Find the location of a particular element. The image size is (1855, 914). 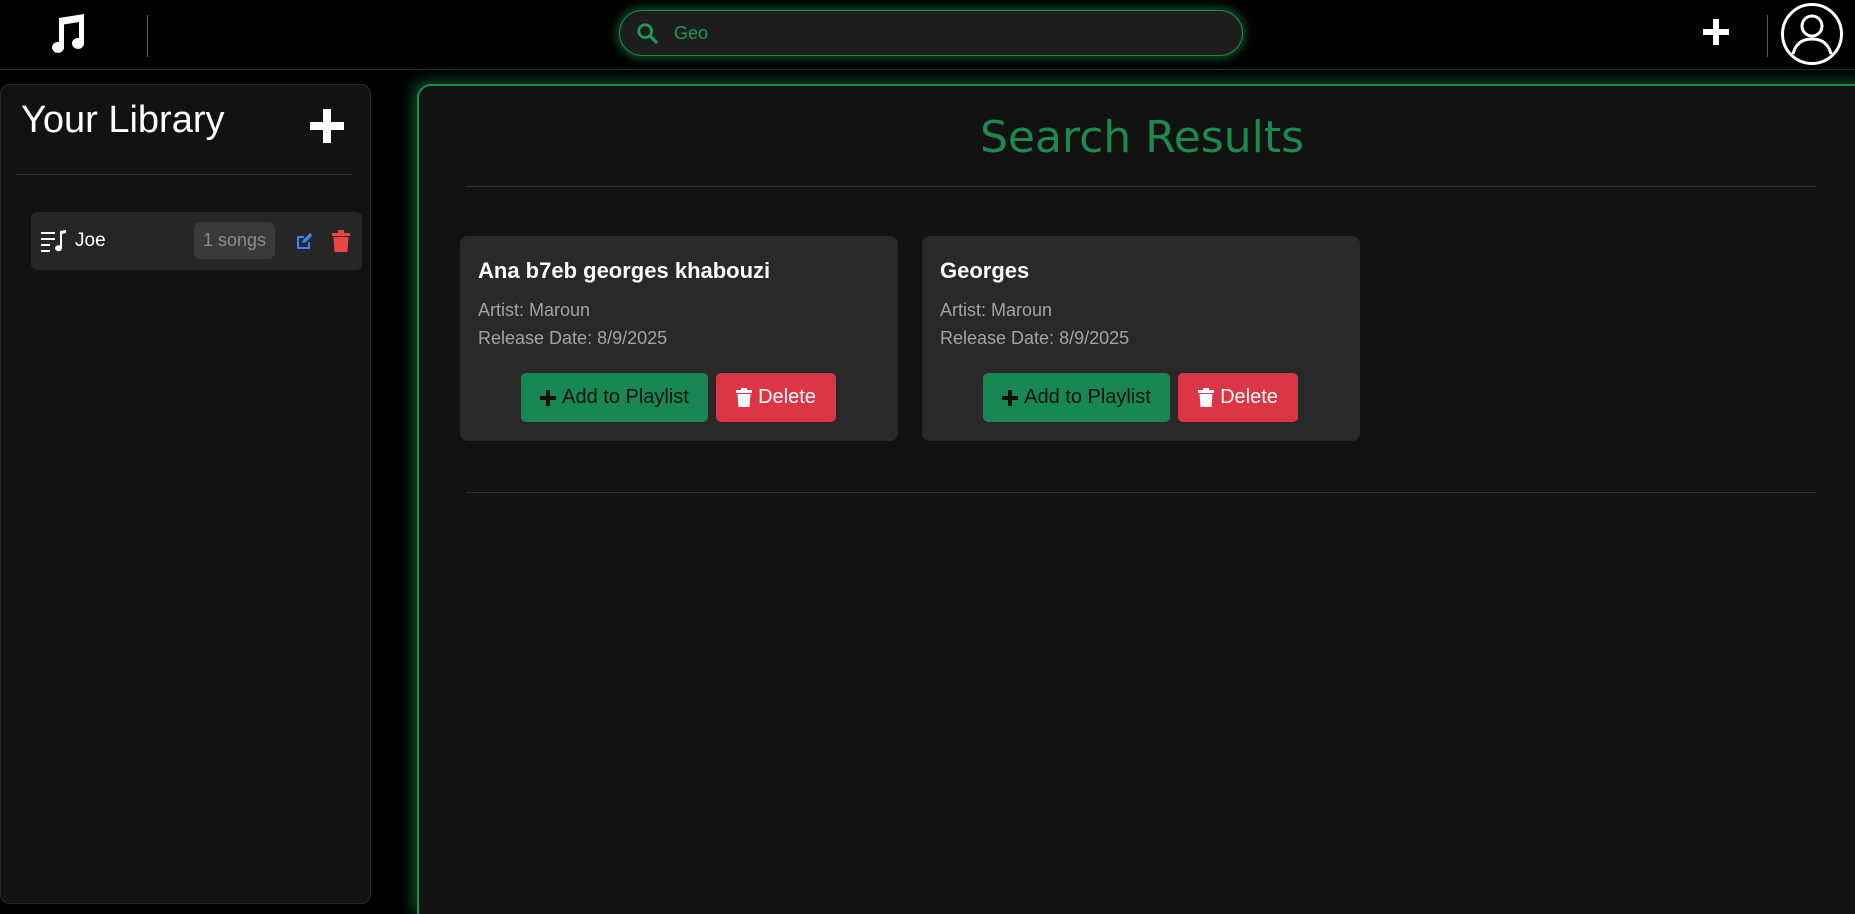

playlist-song-count: 1 songs is located at coordinates (235, 240).